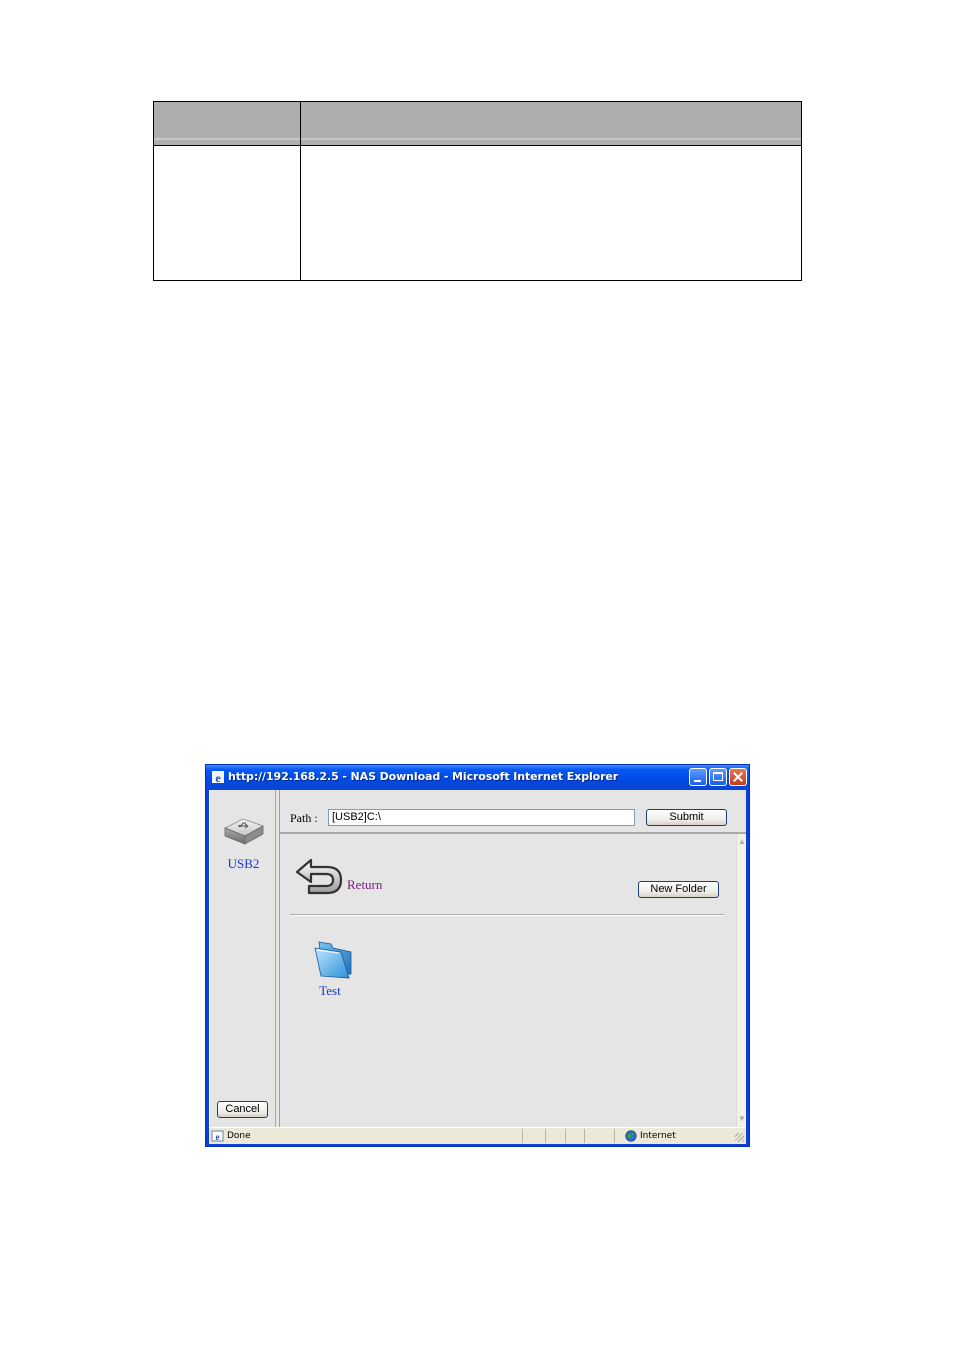  I want to click on drive-label-usb2: USB2, so click(243, 864).